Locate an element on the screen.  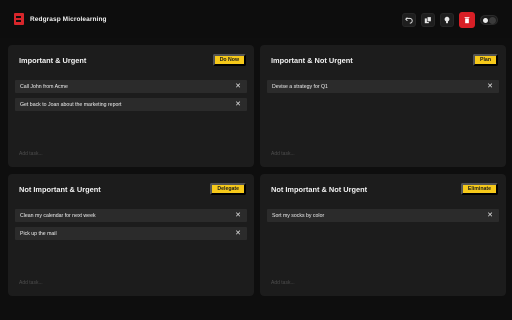
top-bar: Redgrasp Microlearning is located at coordinates (256, 19).